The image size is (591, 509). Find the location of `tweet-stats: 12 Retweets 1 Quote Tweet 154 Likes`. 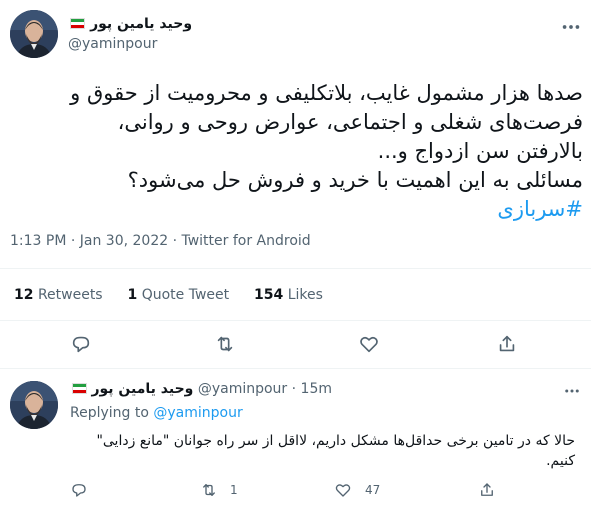

tweet-stats: 12 Retweets 1 Quote Tweet 154 Likes is located at coordinates (168, 295).